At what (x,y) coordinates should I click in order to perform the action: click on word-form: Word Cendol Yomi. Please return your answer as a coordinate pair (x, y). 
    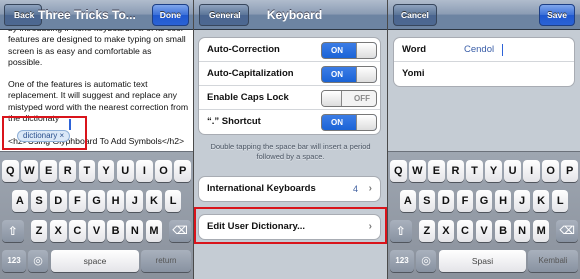
    Looking at the image, I should click on (484, 62).